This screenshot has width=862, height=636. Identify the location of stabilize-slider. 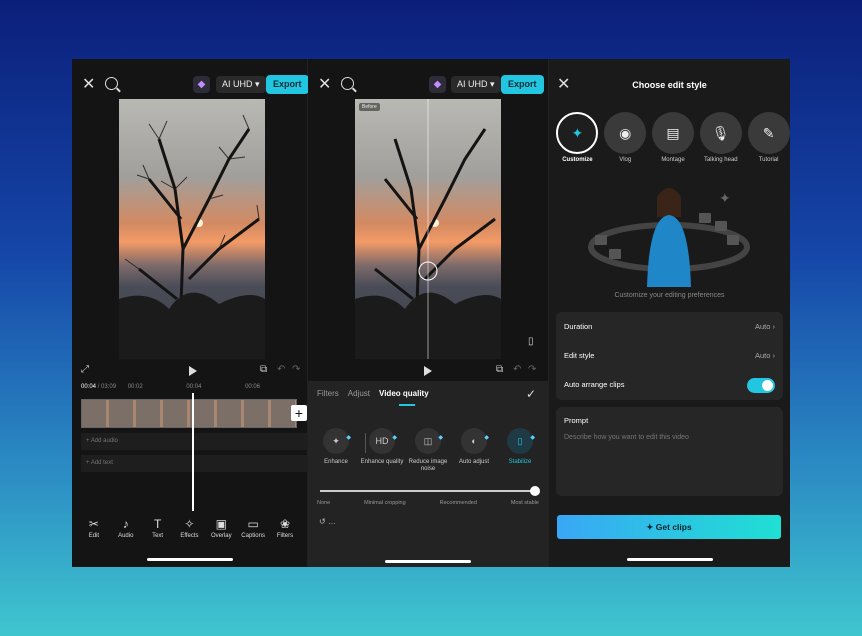
(428, 491).